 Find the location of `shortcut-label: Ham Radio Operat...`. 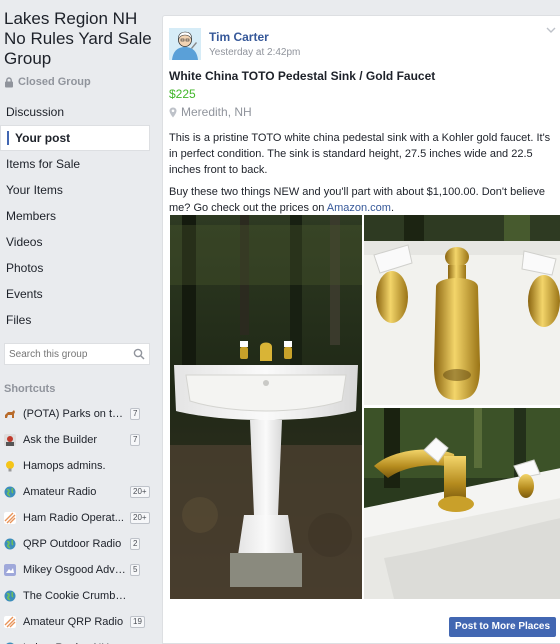

shortcut-label: Ham Radio Operat... is located at coordinates (73, 518).